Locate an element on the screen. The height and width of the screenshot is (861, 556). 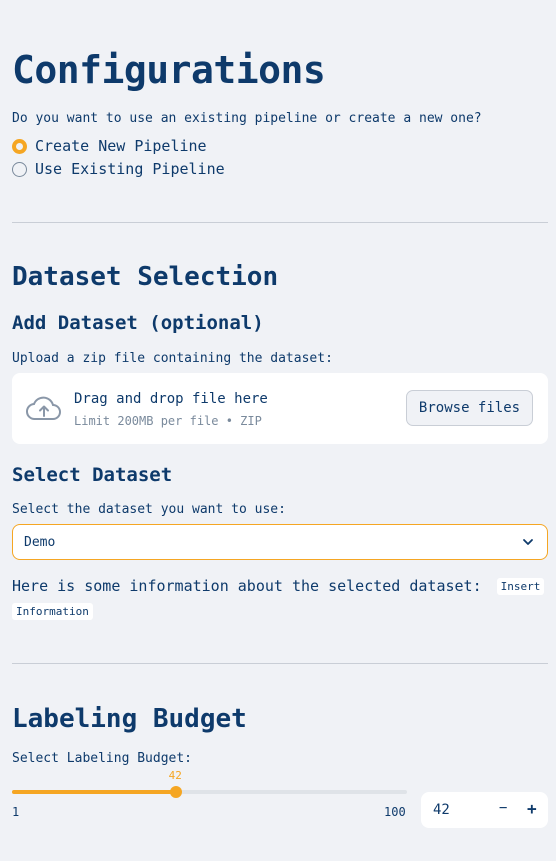
radio-label: Use Existing Pipeline is located at coordinates (130, 169).